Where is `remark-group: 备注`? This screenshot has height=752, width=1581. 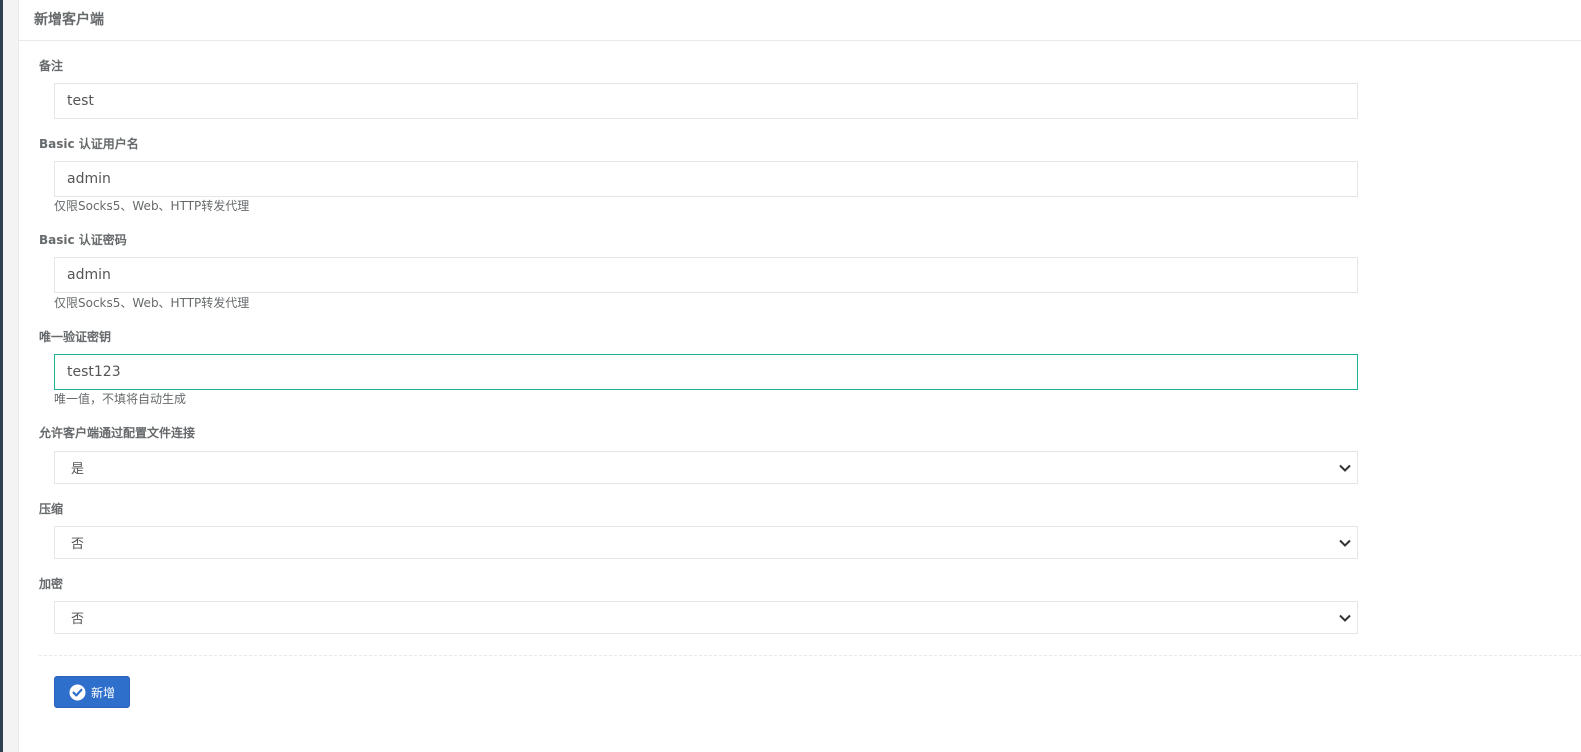
remark-group: 备注 is located at coordinates (699, 88).